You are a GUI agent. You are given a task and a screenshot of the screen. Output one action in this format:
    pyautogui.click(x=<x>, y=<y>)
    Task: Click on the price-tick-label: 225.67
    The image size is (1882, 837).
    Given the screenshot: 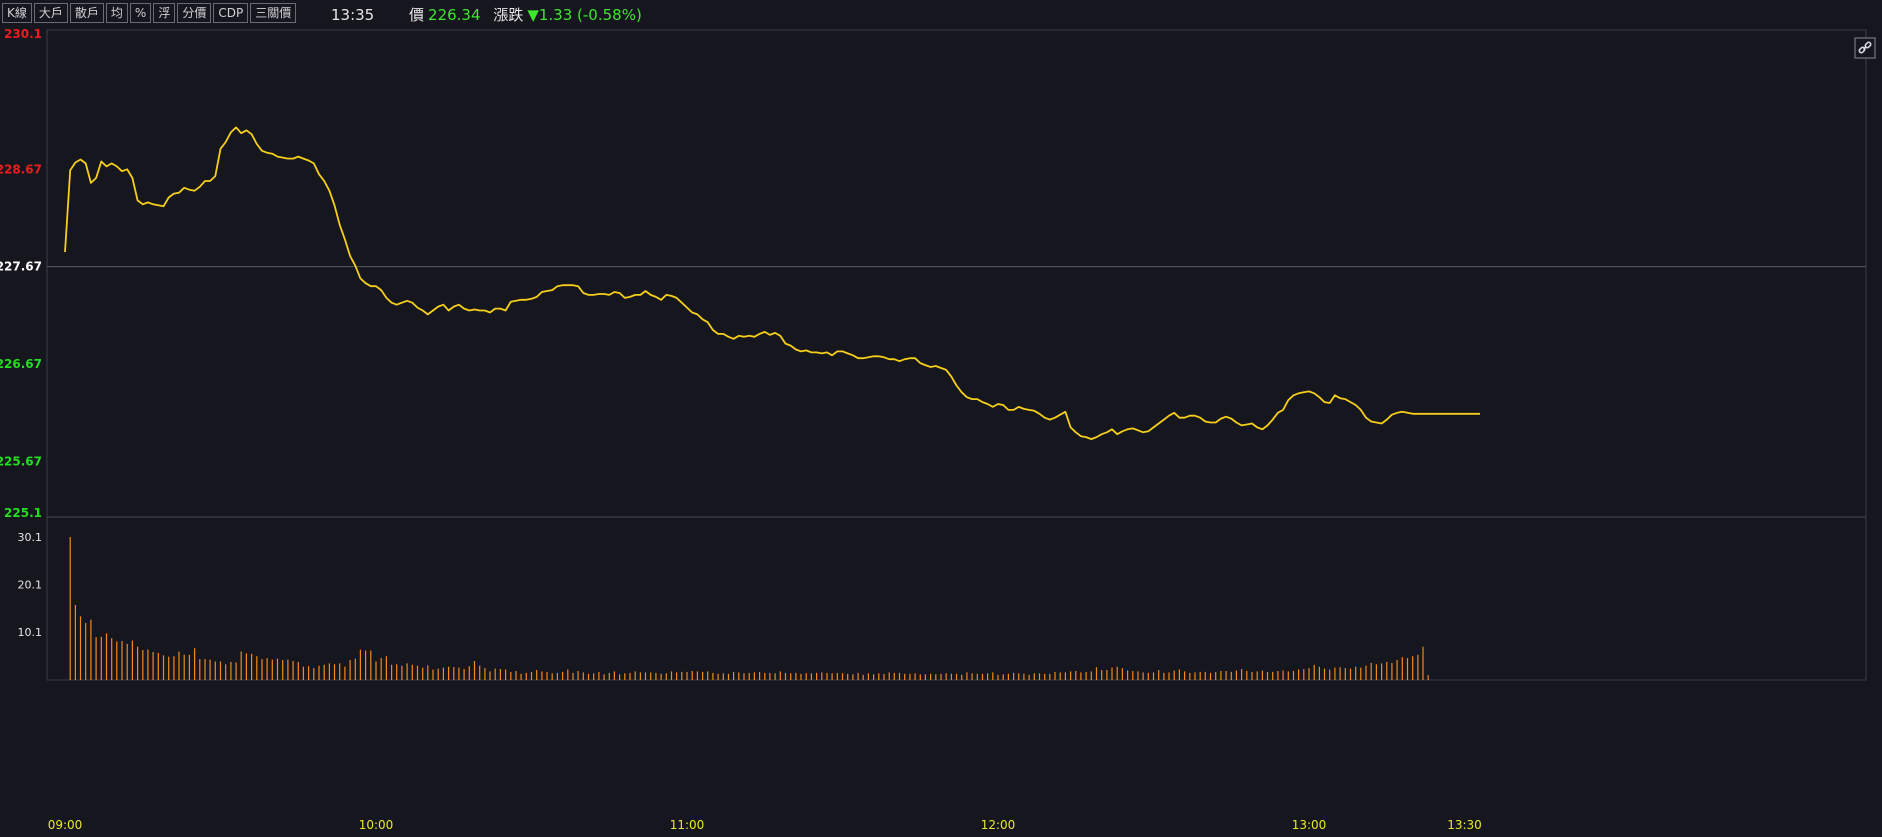 What is the action you would take?
    pyautogui.click(x=21, y=461)
    